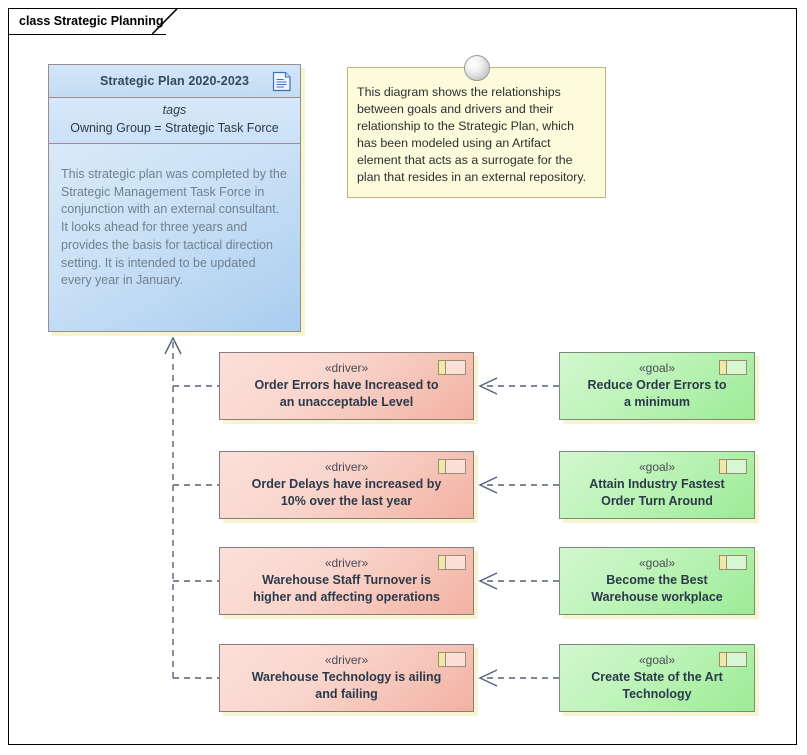 This screenshot has width=807, height=755. Describe the element at coordinates (657, 693) in the screenshot. I see `goal-name-line2: Technology` at that location.